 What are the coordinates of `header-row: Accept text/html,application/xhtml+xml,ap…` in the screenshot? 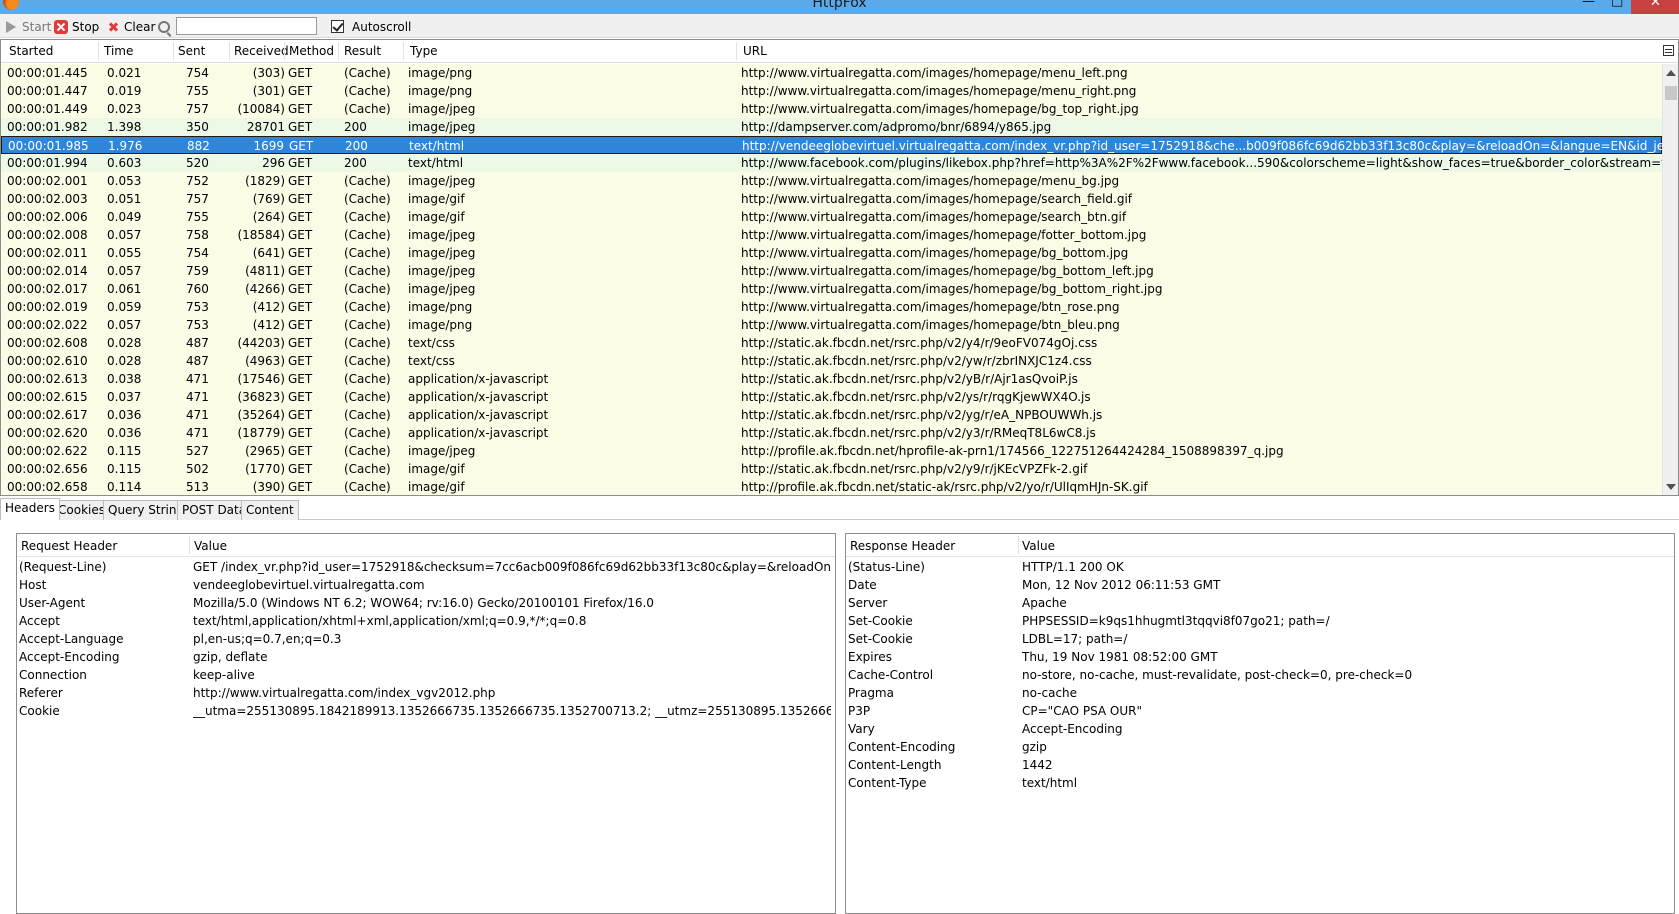 It's located at (426, 621).